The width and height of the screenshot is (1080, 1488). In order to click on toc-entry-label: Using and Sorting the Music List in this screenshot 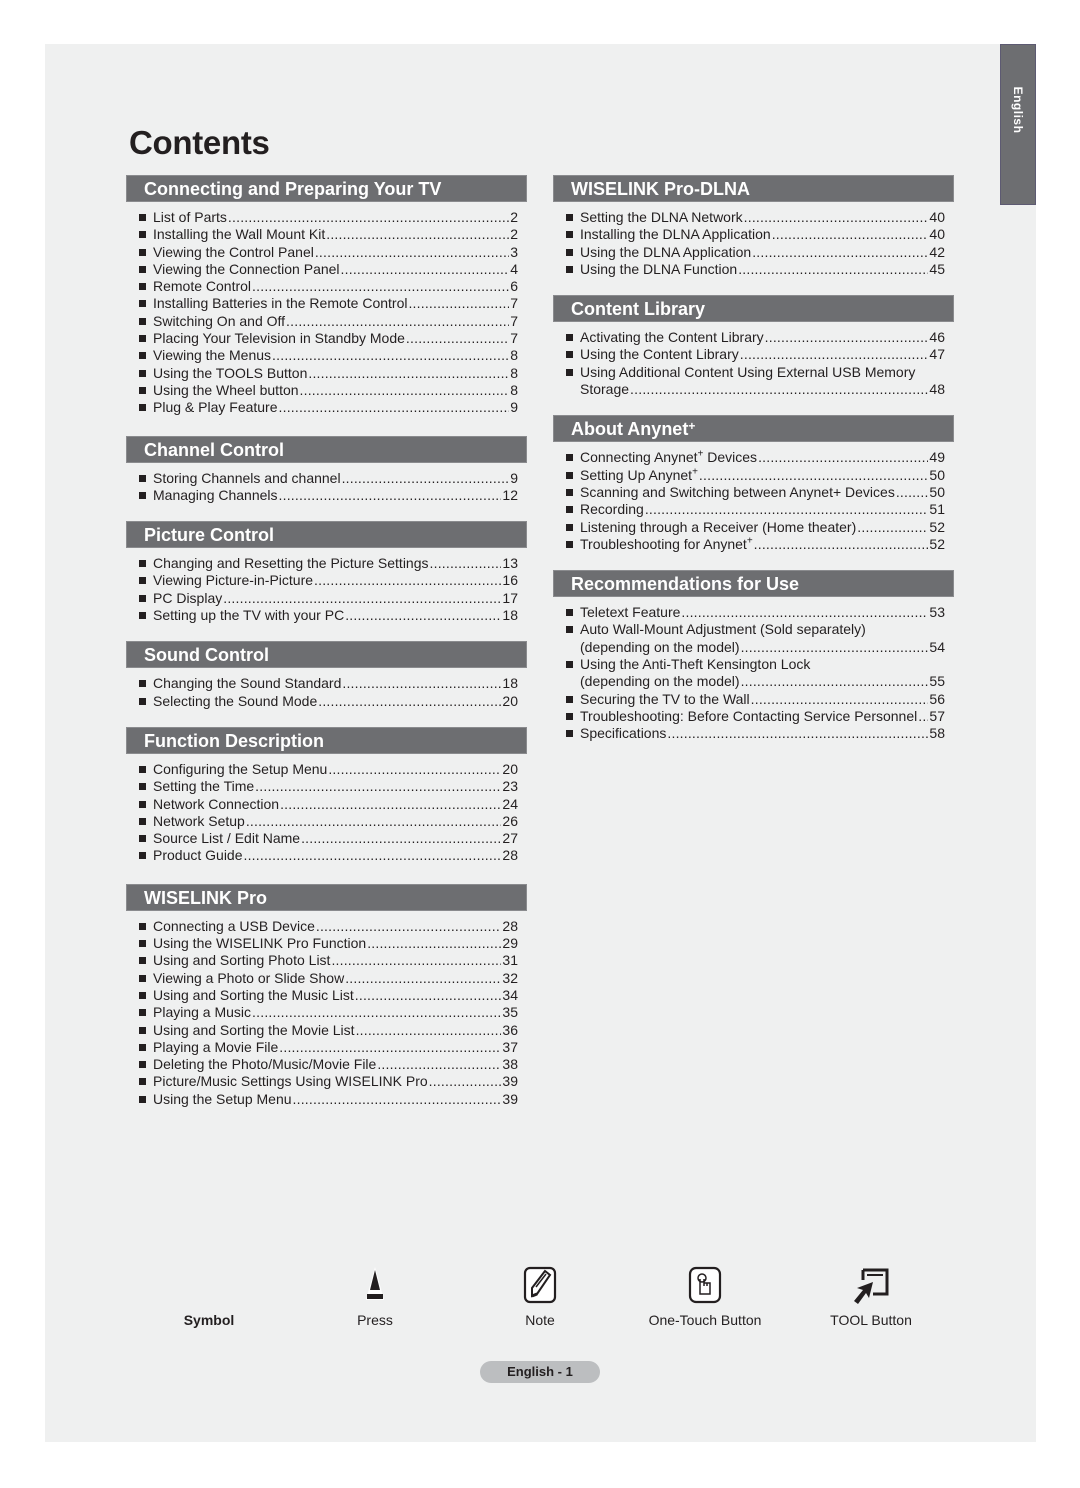, I will do `click(253, 995)`.